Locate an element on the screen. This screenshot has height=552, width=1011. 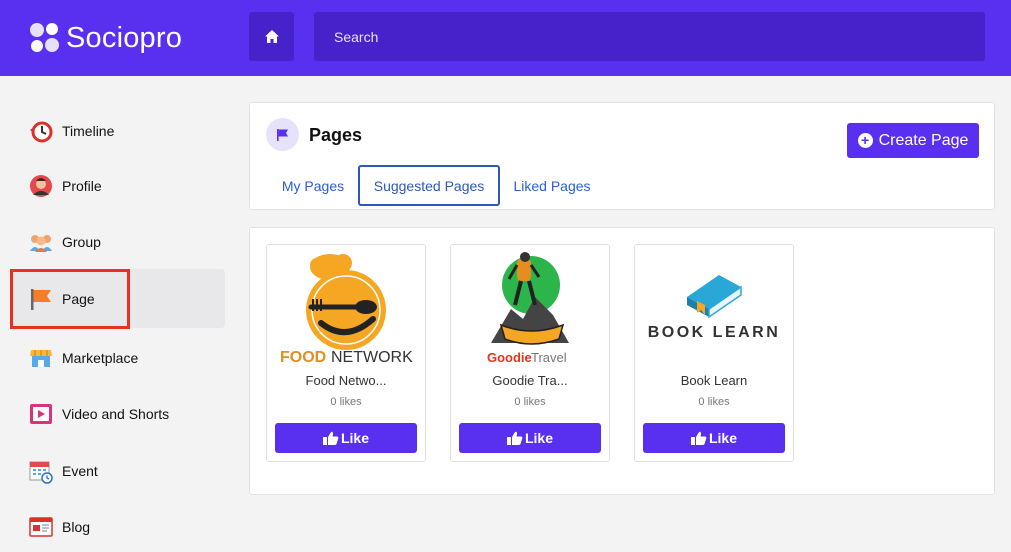
sidebar-item-page: Page is located at coordinates (117, 298).